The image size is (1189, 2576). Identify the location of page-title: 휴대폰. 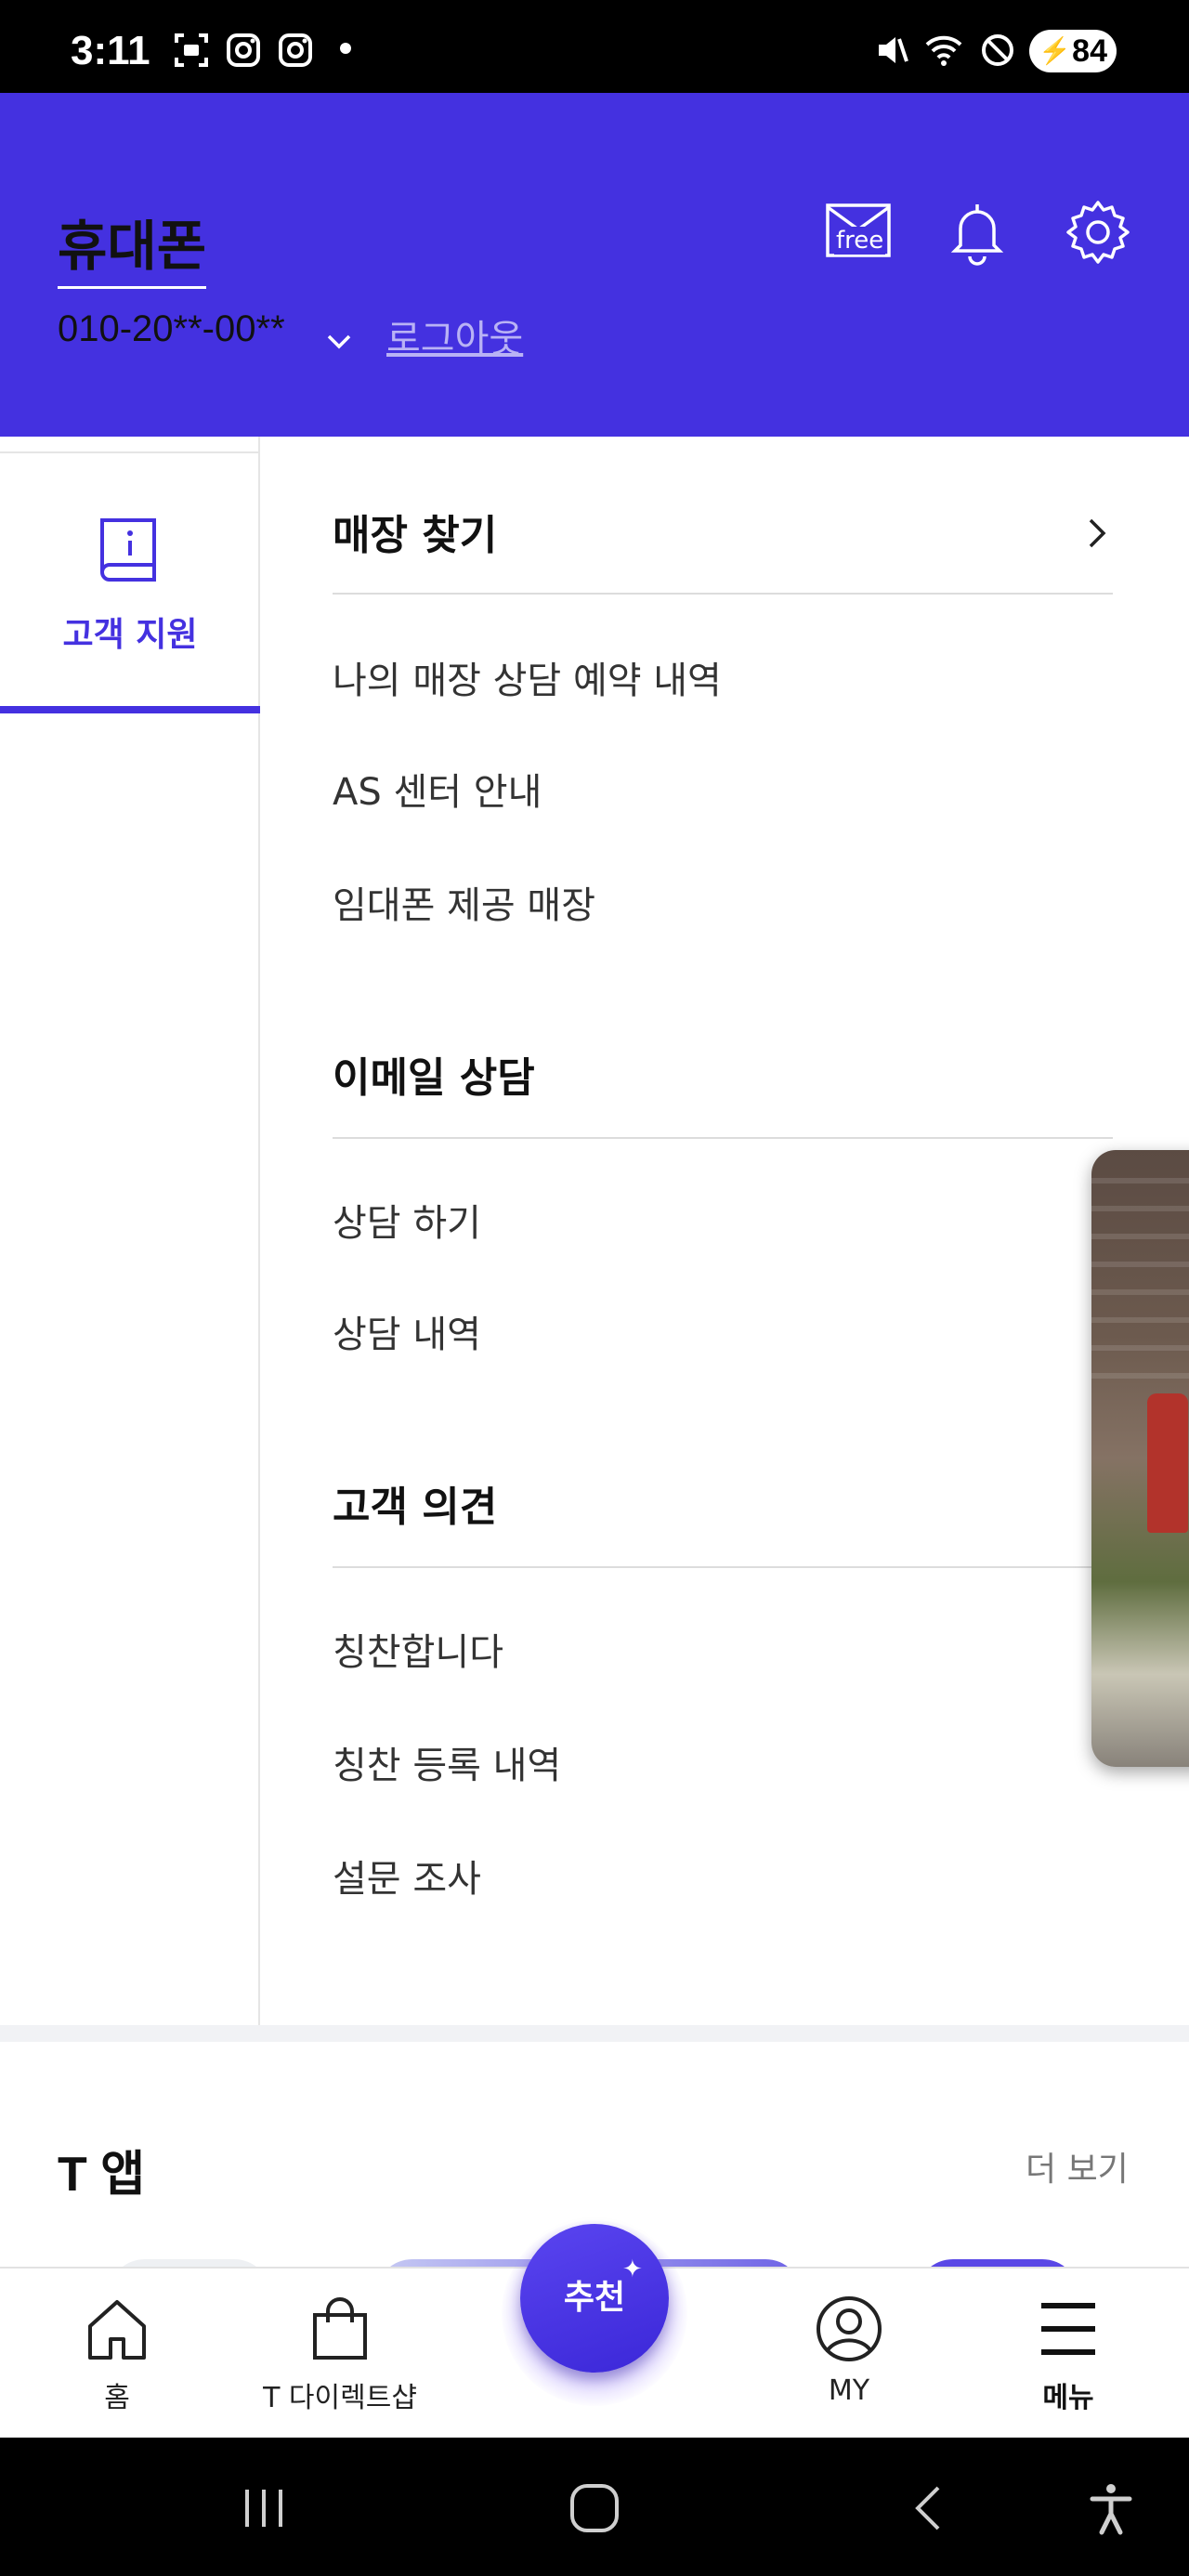
(132, 246).